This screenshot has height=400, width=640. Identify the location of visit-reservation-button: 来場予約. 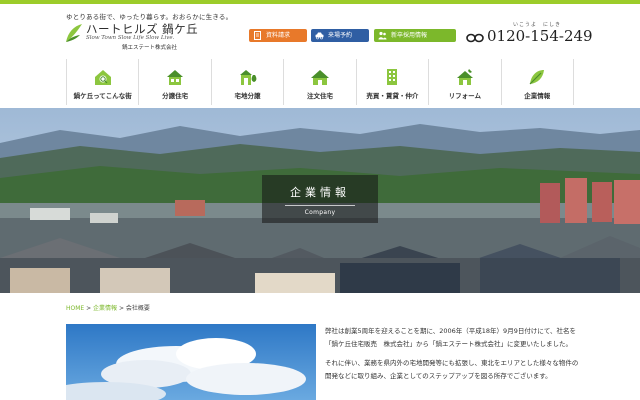
(340, 35).